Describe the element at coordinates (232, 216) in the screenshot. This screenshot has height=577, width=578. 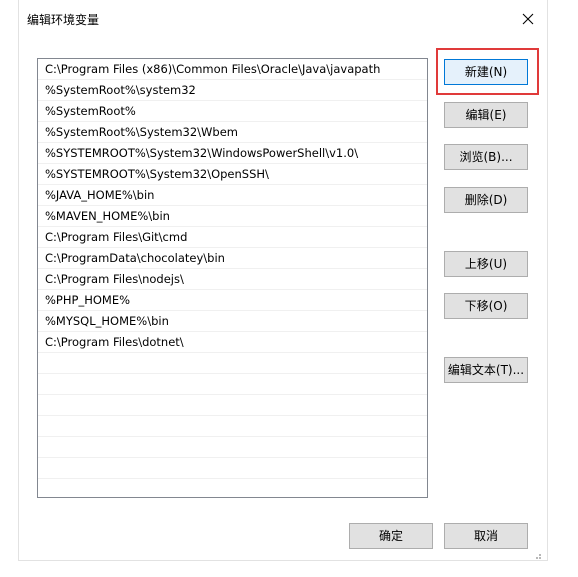
I see `path-list-item: %MAVEN_HOME%\bin` at that location.